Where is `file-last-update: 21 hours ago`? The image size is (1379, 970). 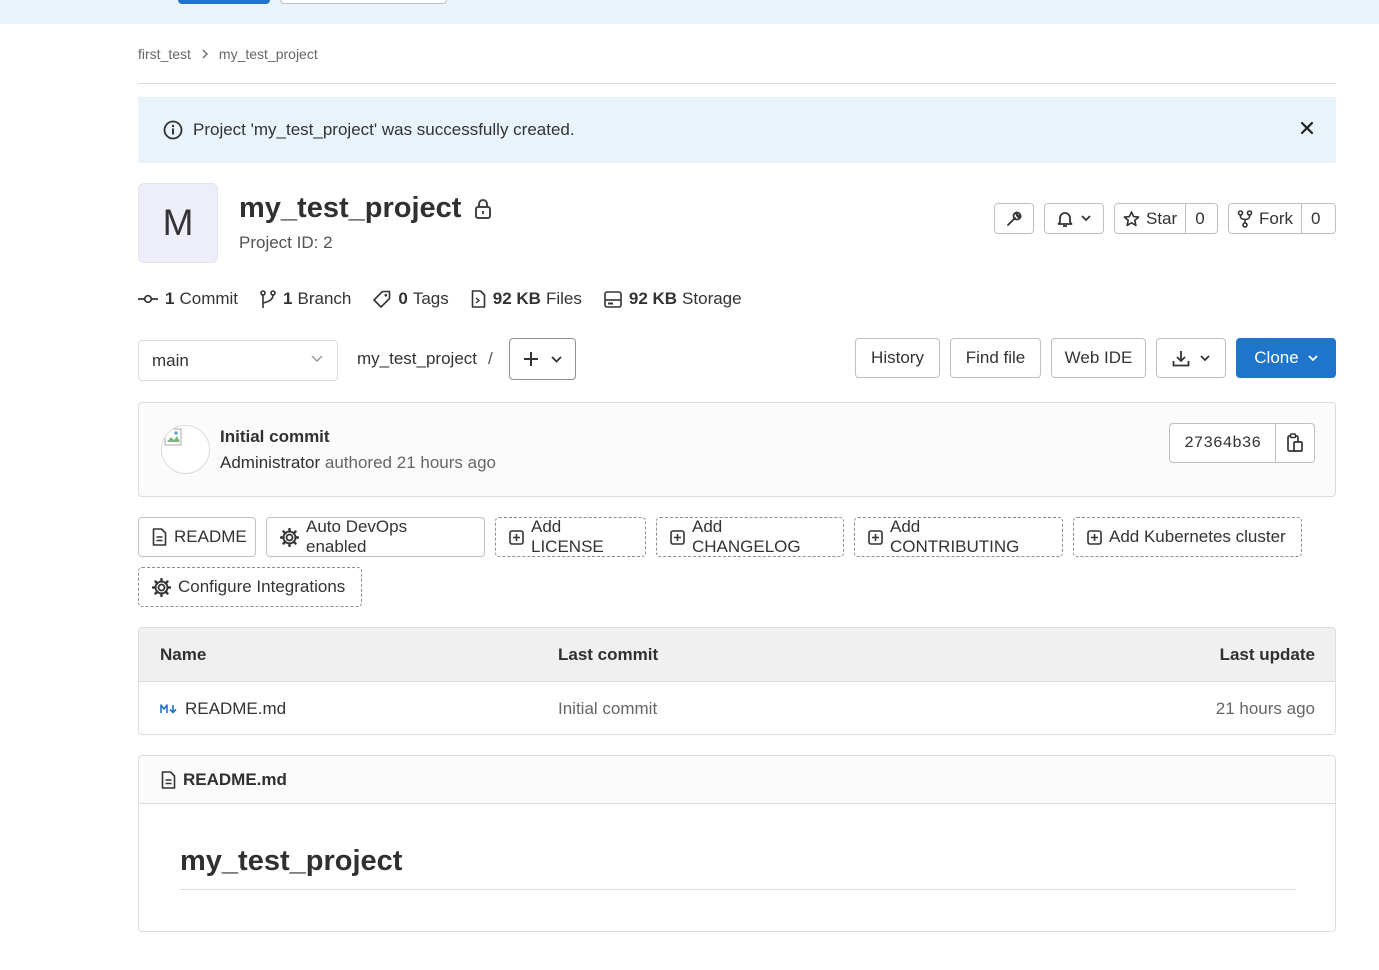 file-last-update: 21 hours ago is located at coordinates (1265, 708).